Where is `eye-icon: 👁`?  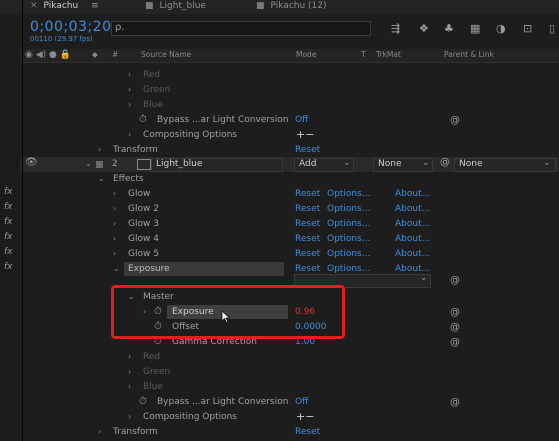
eye-icon: 👁 is located at coordinates (31, 162).